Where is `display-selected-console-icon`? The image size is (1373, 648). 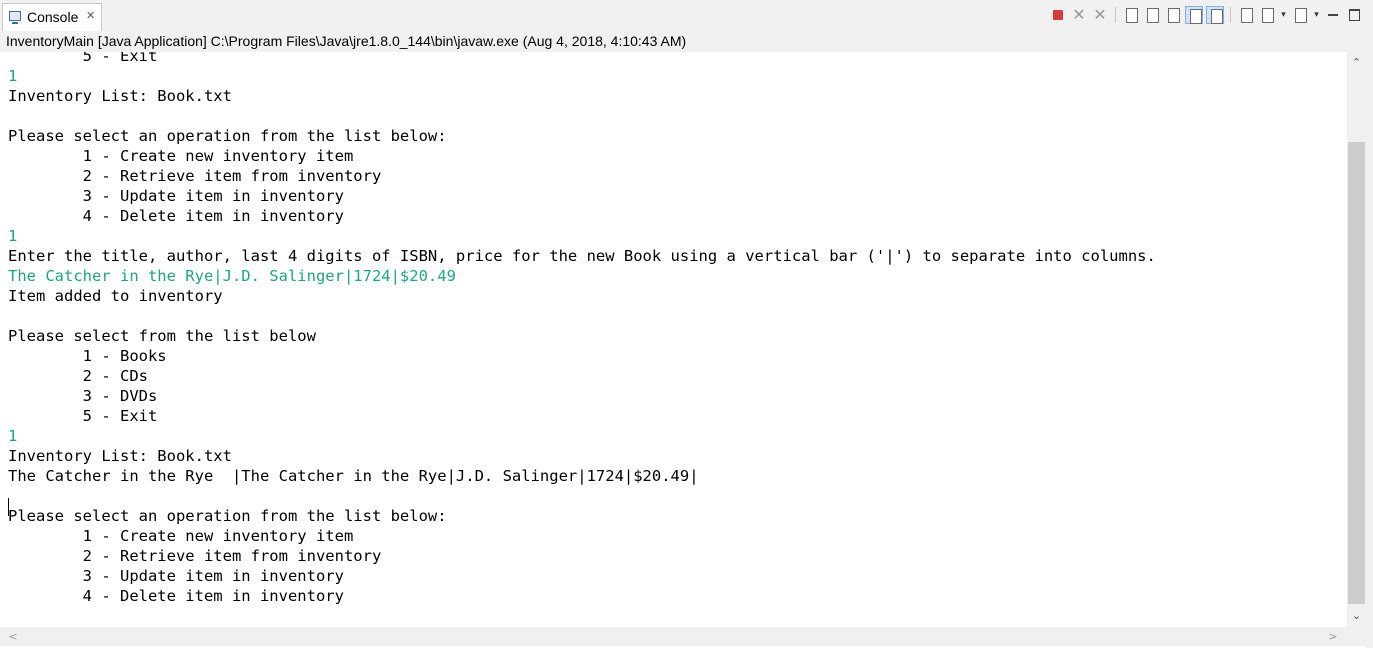
display-selected-console-icon is located at coordinates (1267, 15).